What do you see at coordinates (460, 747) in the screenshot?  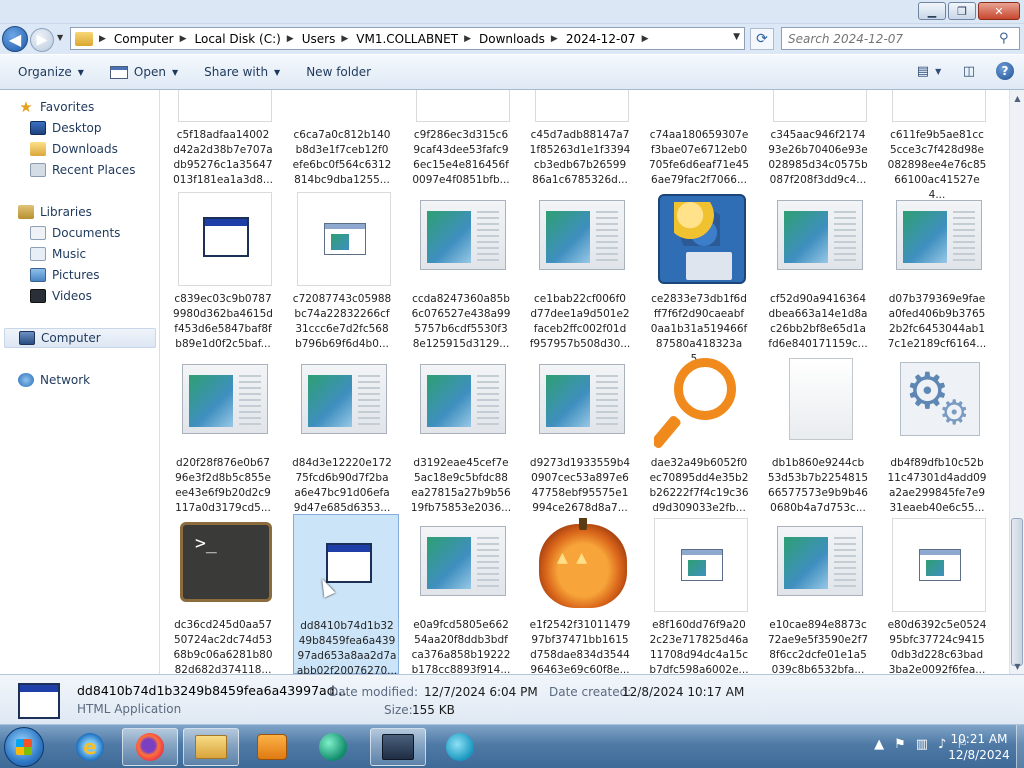 I see `taskbar-app-star` at bounding box center [460, 747].